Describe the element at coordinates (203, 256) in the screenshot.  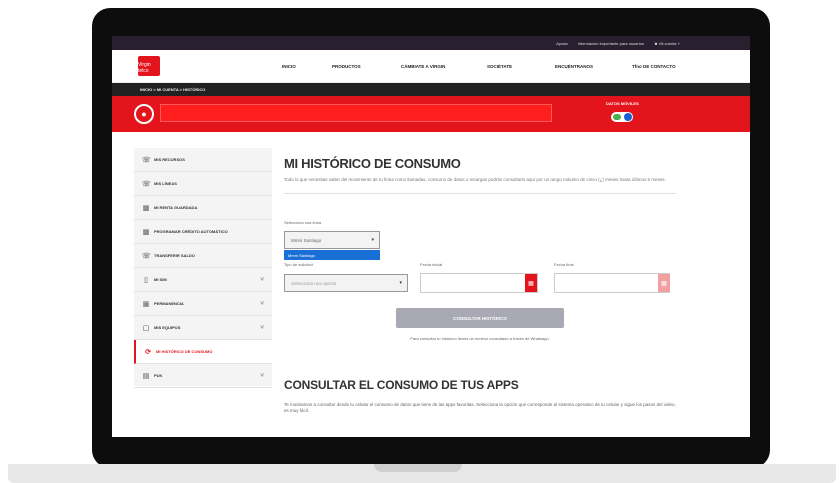
I see `sidebar-item-transferir: ☏ TRANSFERIR SALDO` at that location.